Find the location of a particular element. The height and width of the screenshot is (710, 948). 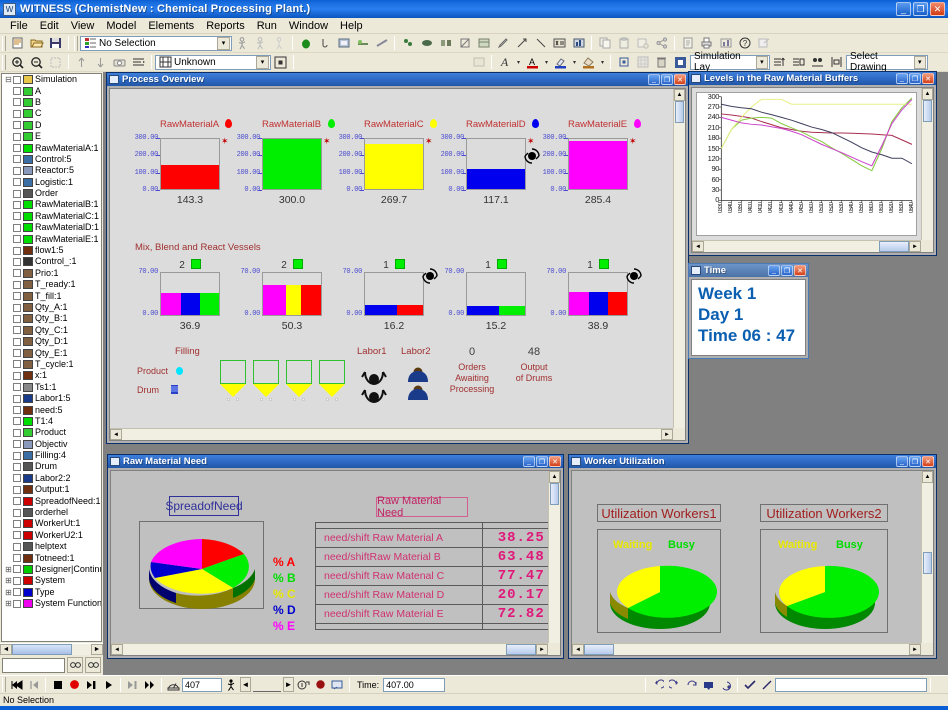

machine-element-icon is located at coordinates (343, 43).